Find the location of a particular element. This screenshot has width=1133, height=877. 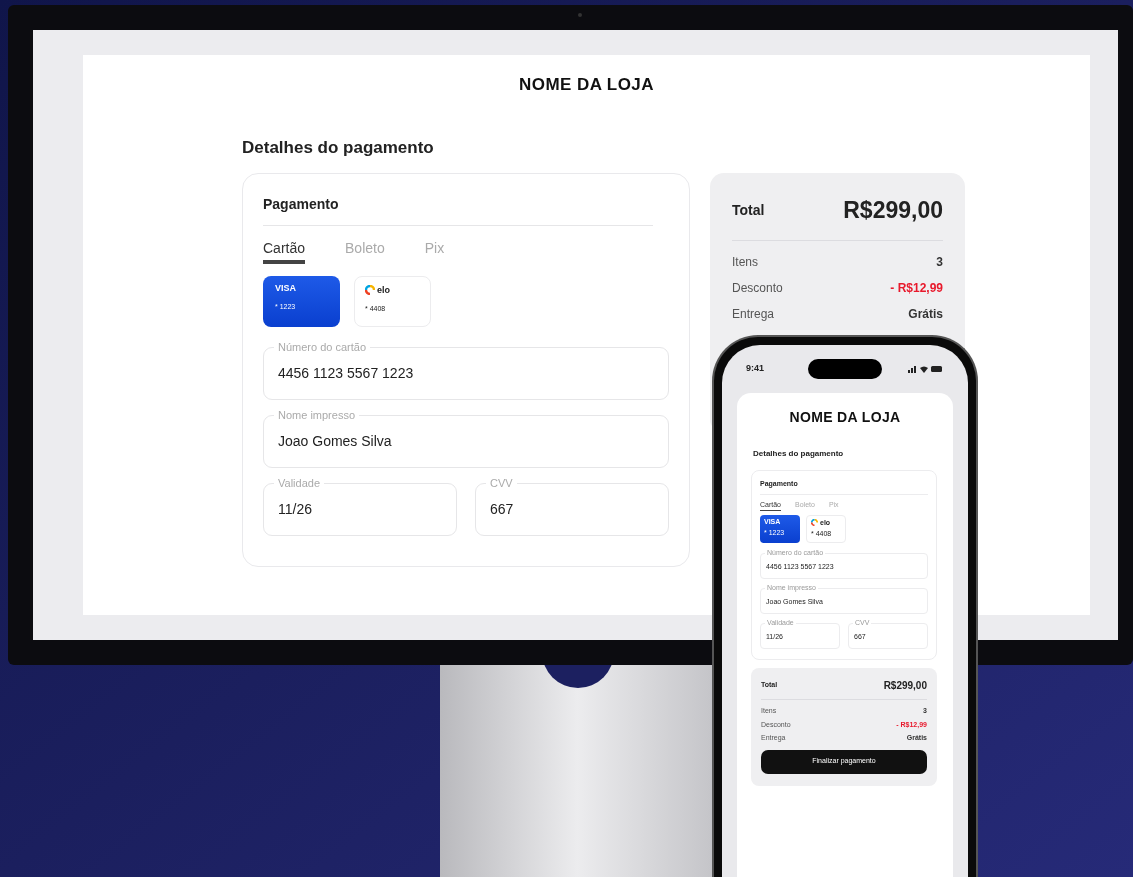

summary-label: Itens is located at coordinates (745, 262).